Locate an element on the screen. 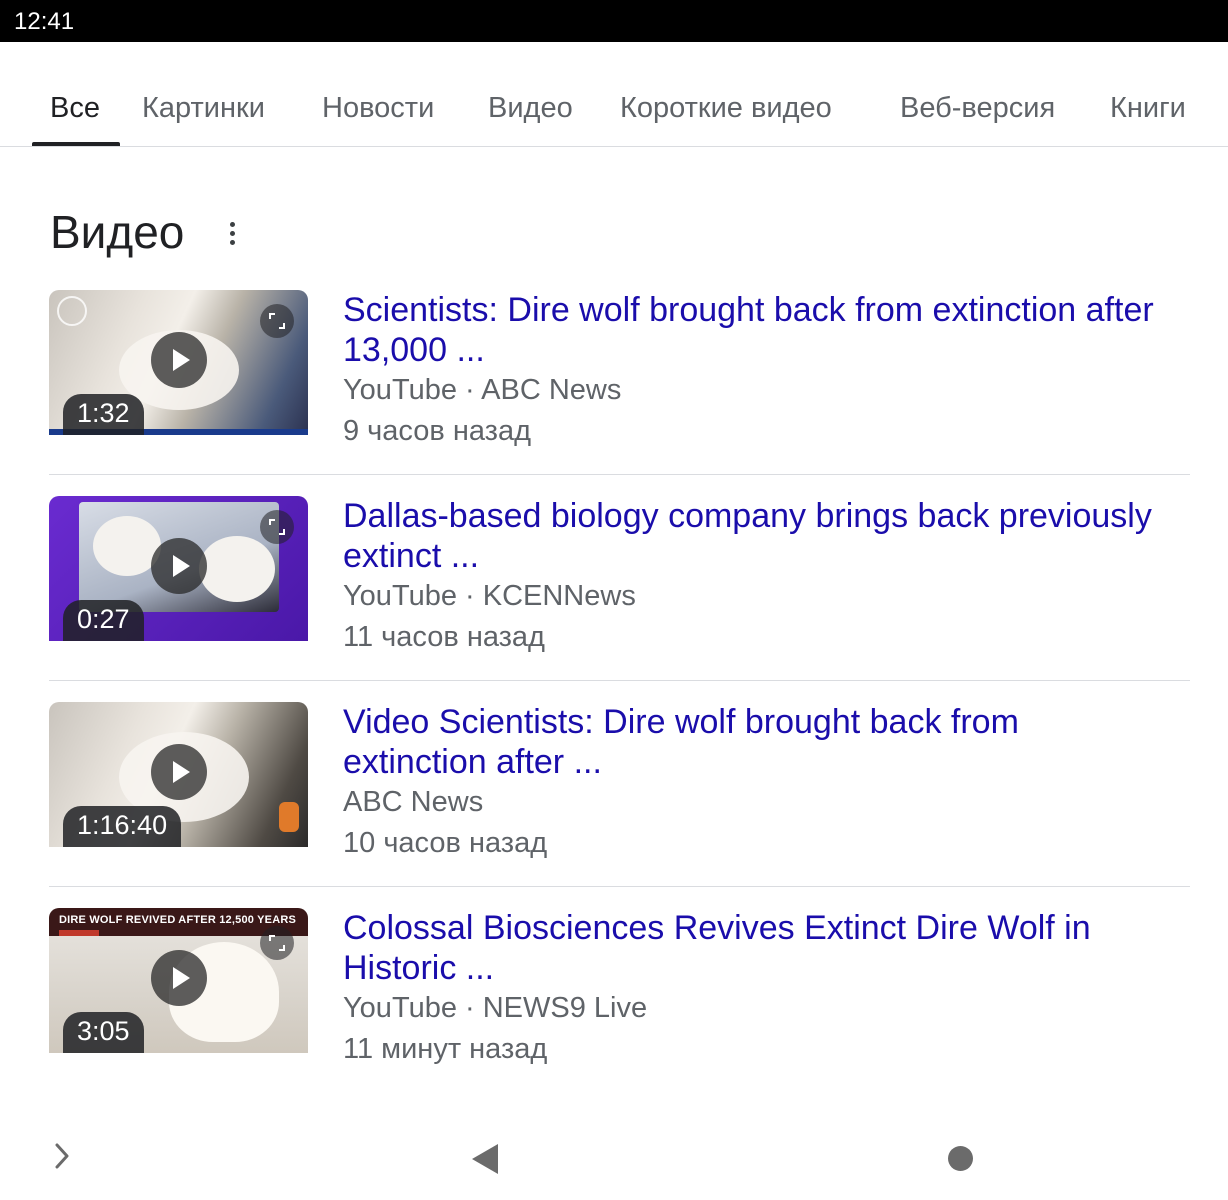 Image resolution: width=1228 pixels, height=1200 pixels. video-time: 10 часов назад is located at coordinates (445, 843).